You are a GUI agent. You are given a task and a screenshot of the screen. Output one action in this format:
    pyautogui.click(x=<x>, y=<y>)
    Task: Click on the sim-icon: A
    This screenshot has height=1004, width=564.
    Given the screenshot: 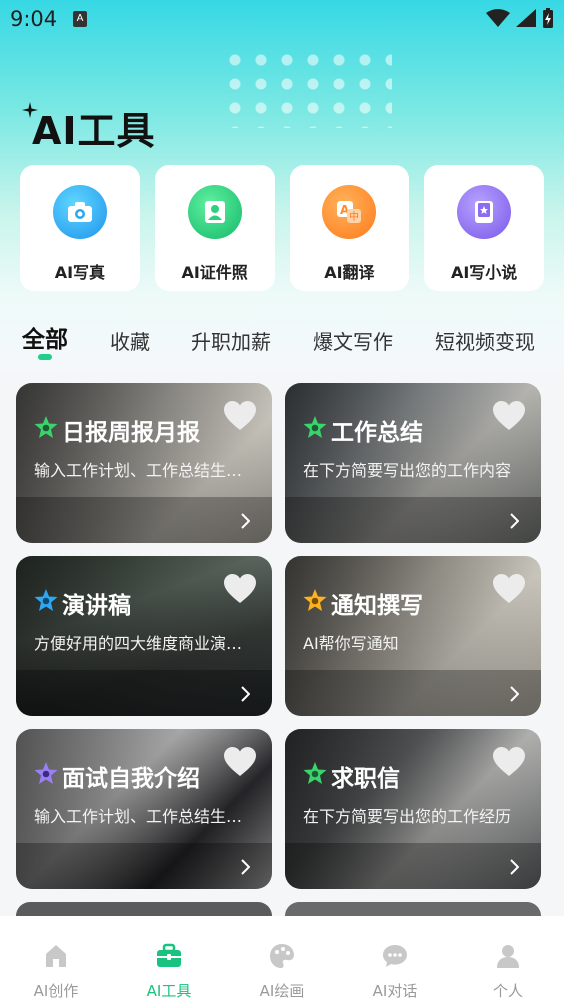 What is the action you would take?
    pyautogui.click(x=80, y=19)
    